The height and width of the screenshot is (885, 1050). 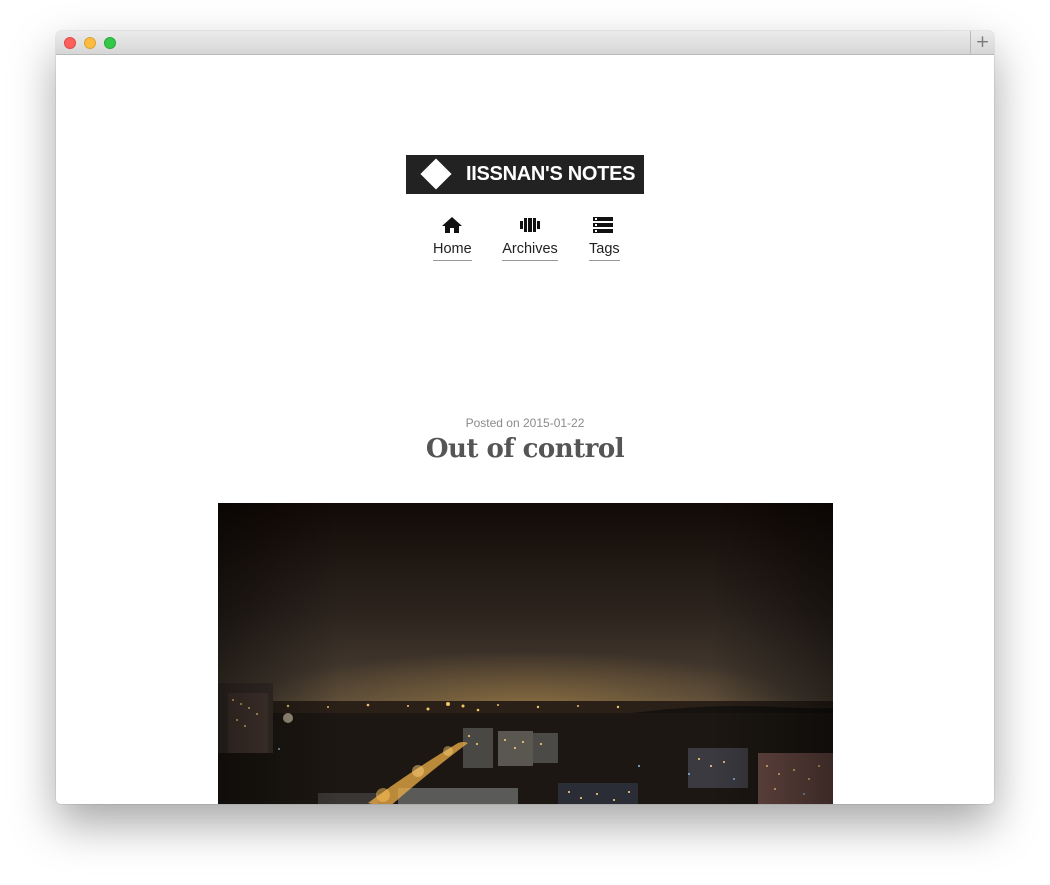 What do you see at coordinates (492, 423) in the screenshot?
I see `posted-on-label: Posted on` at bounding box center [492, 423].